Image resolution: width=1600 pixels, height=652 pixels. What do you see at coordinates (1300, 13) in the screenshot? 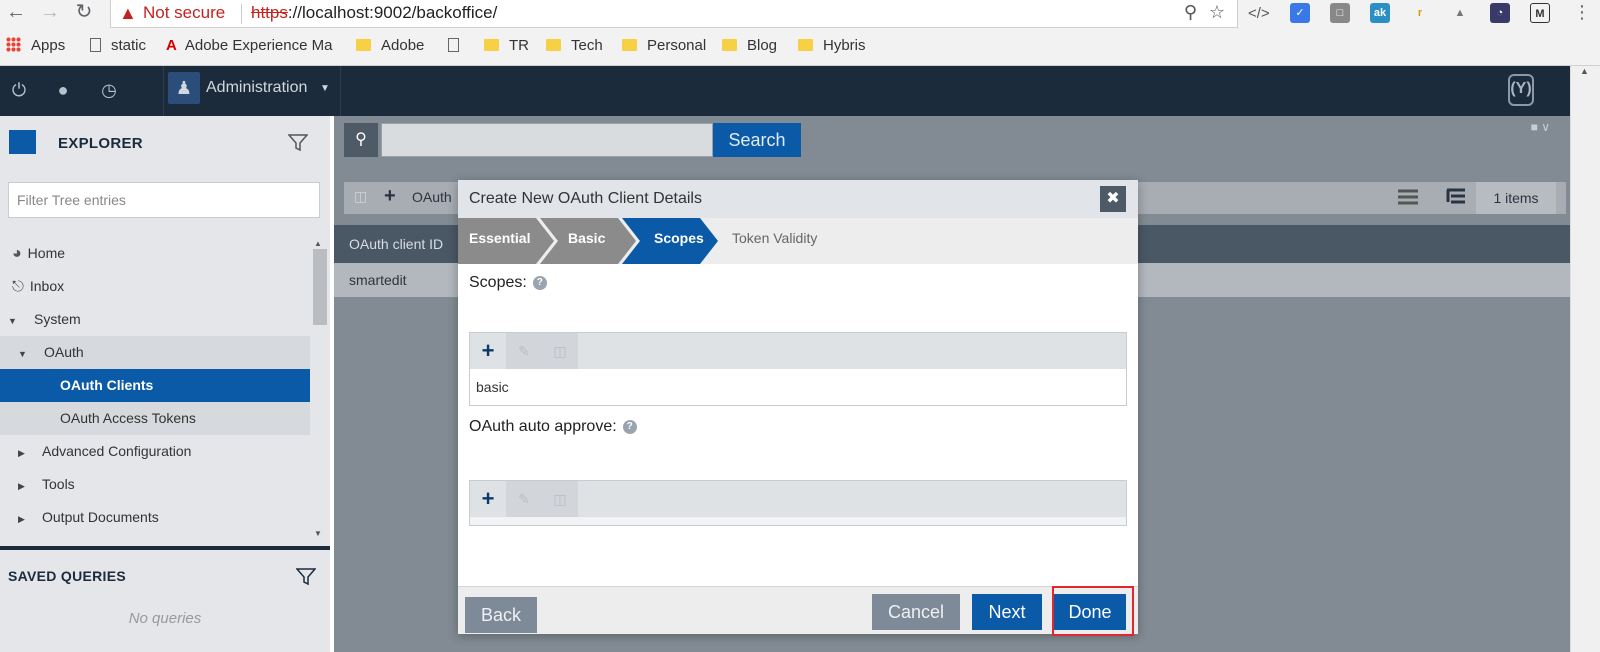
I see `extension-check-icon: ✓` at bounding box center [1300, 13].